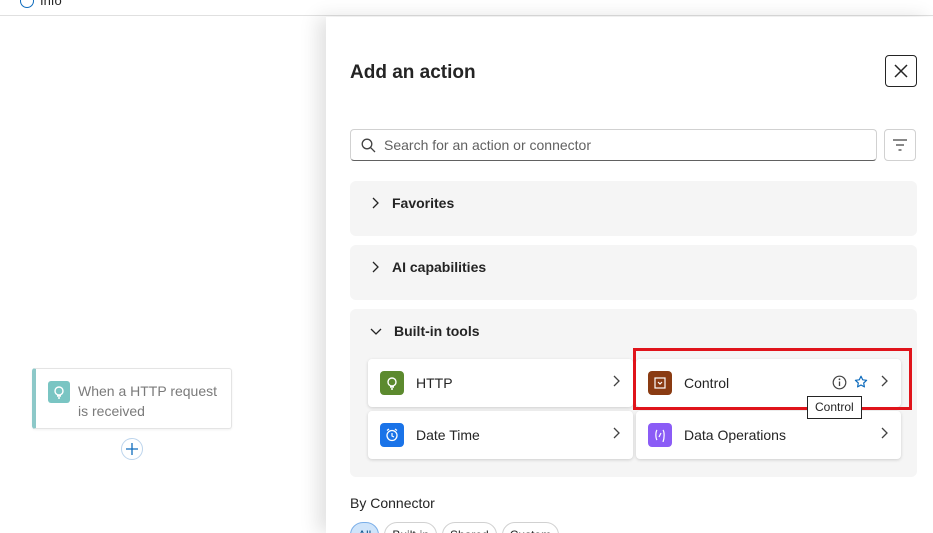 This screenshot has width=933, height=533. What do you see at coordinates (448, 435) in the screenshot?
I see `date-time-label: Date Time` at bounding box center [448, 435].